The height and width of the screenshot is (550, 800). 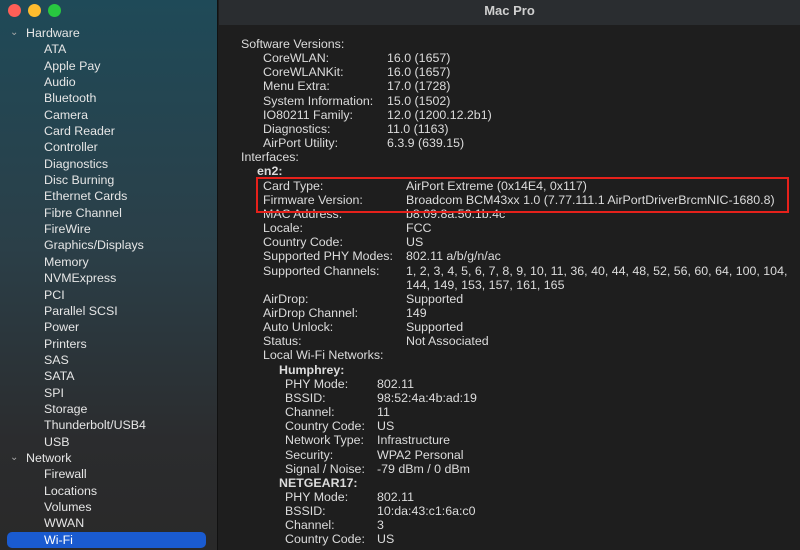 What do you see at coordinates (109, 442) in the screenshot?
I see `sidebar-item-usb: USB` at bounding box center [109, 442].